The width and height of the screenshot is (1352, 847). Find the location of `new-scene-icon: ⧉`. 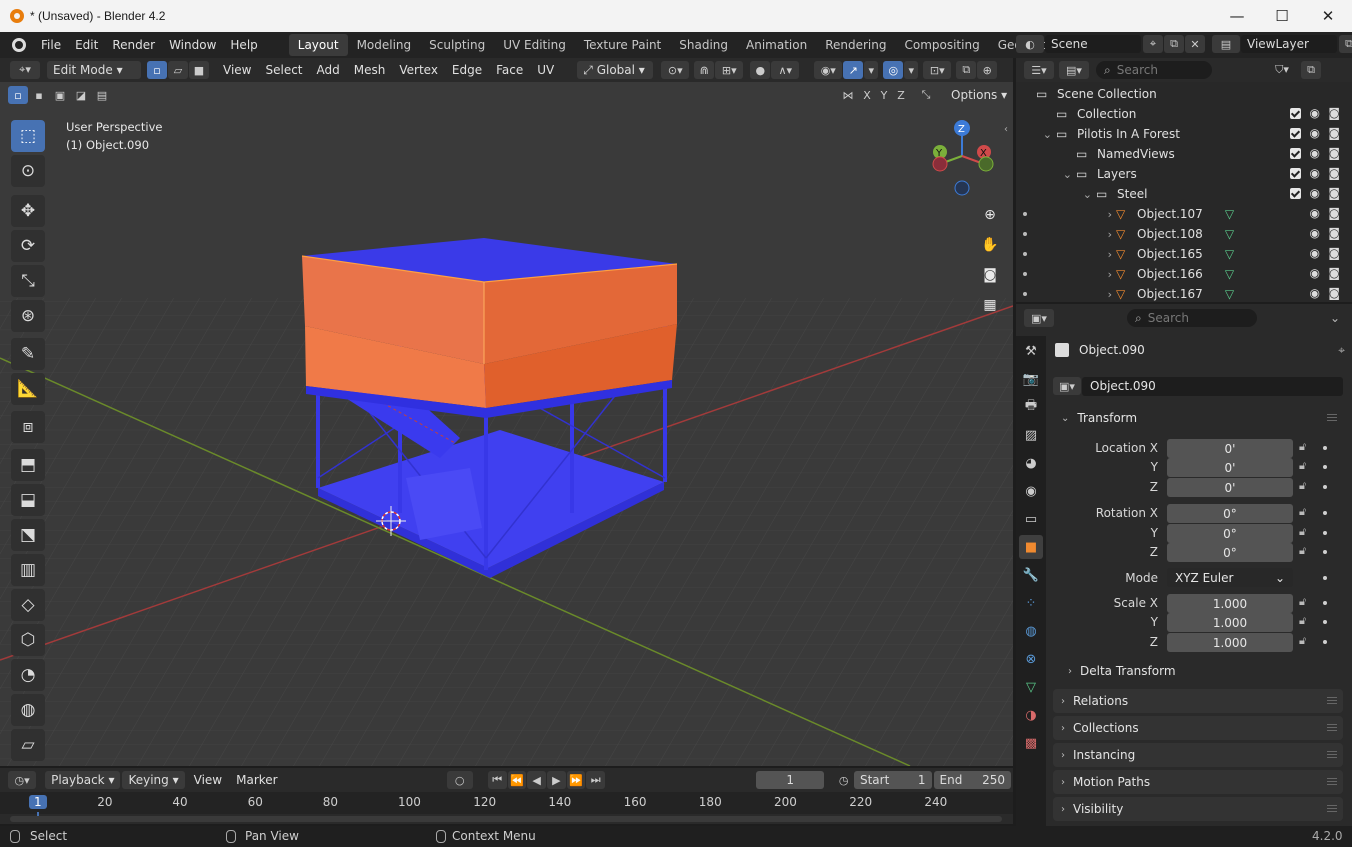

new-scene-icon: ⧉ is located at coordinates (1174, 44).